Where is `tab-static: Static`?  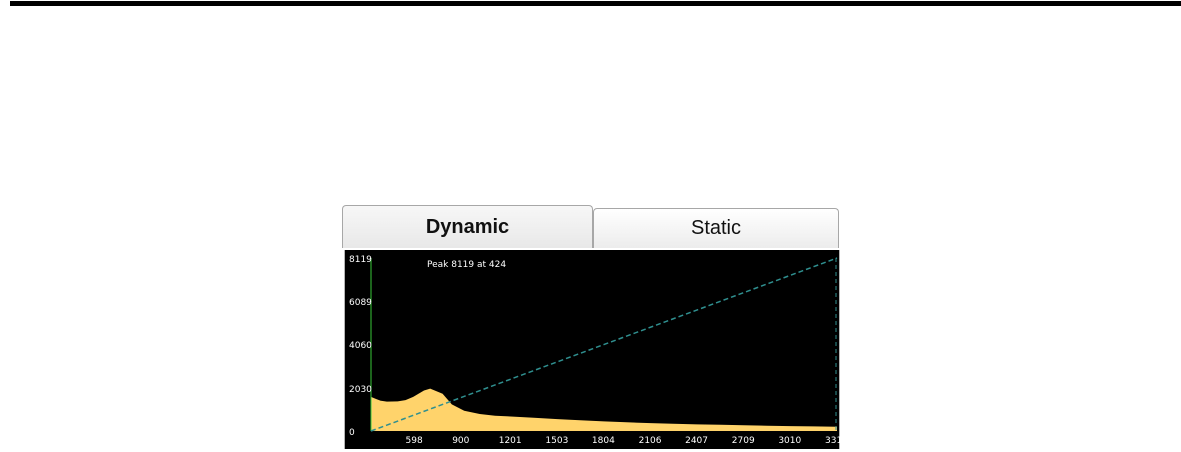
tab-static: Static is located at coordinates (716, 228).